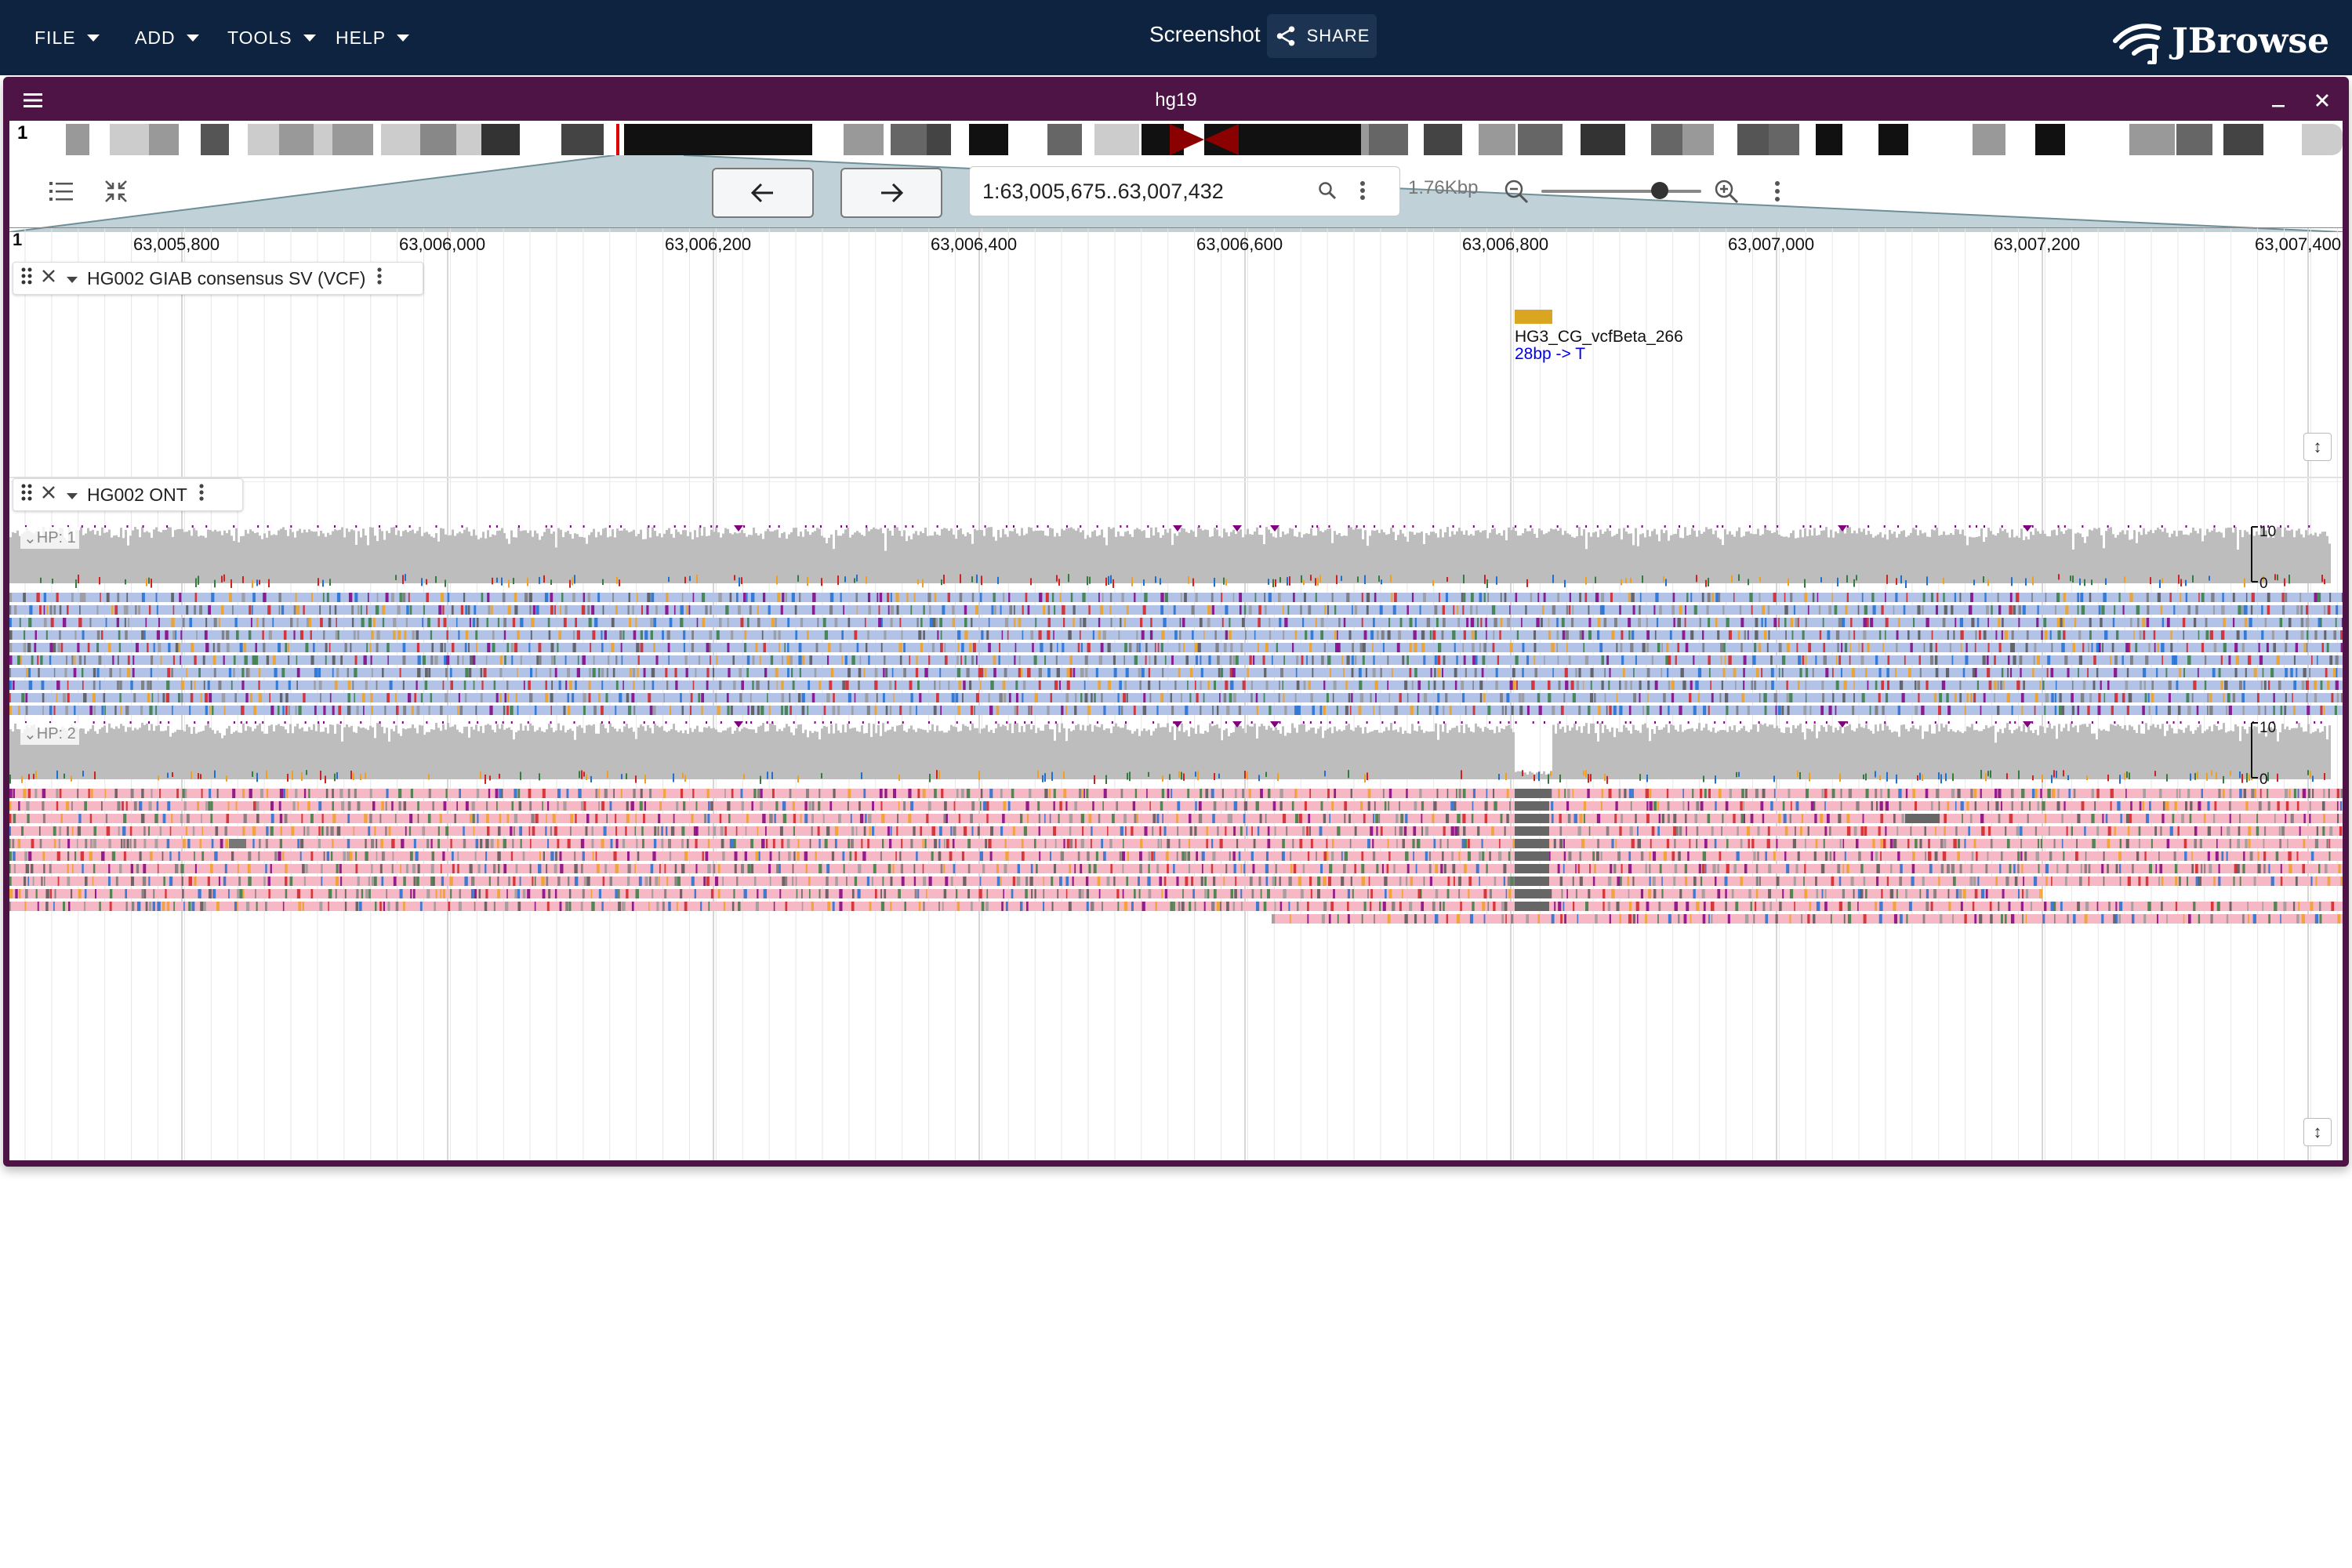 The width and height of the screenshot is (2352, 1568). Describe the element at coordinates (1505, 244) in the screenshot. I see `ruler-tick-label: 63,006,800` at that location.